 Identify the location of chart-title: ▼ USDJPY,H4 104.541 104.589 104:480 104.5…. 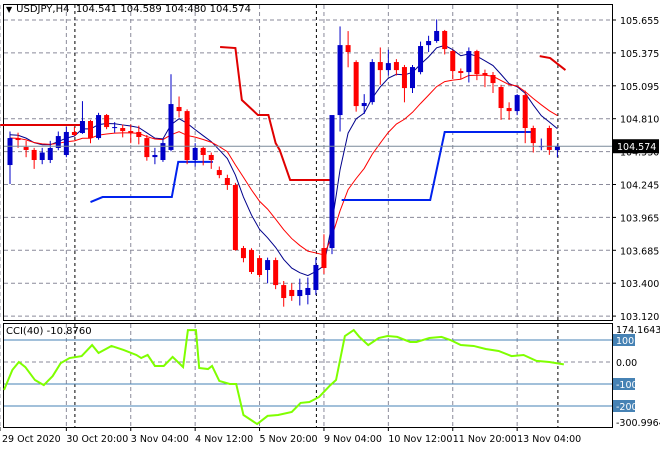
(128, 9).